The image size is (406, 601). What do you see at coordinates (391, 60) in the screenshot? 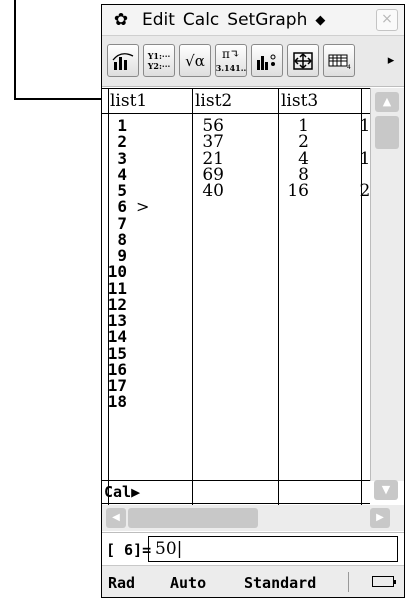
I see `toolbar-more-icon: ▸` at bounding box center [391, 60].